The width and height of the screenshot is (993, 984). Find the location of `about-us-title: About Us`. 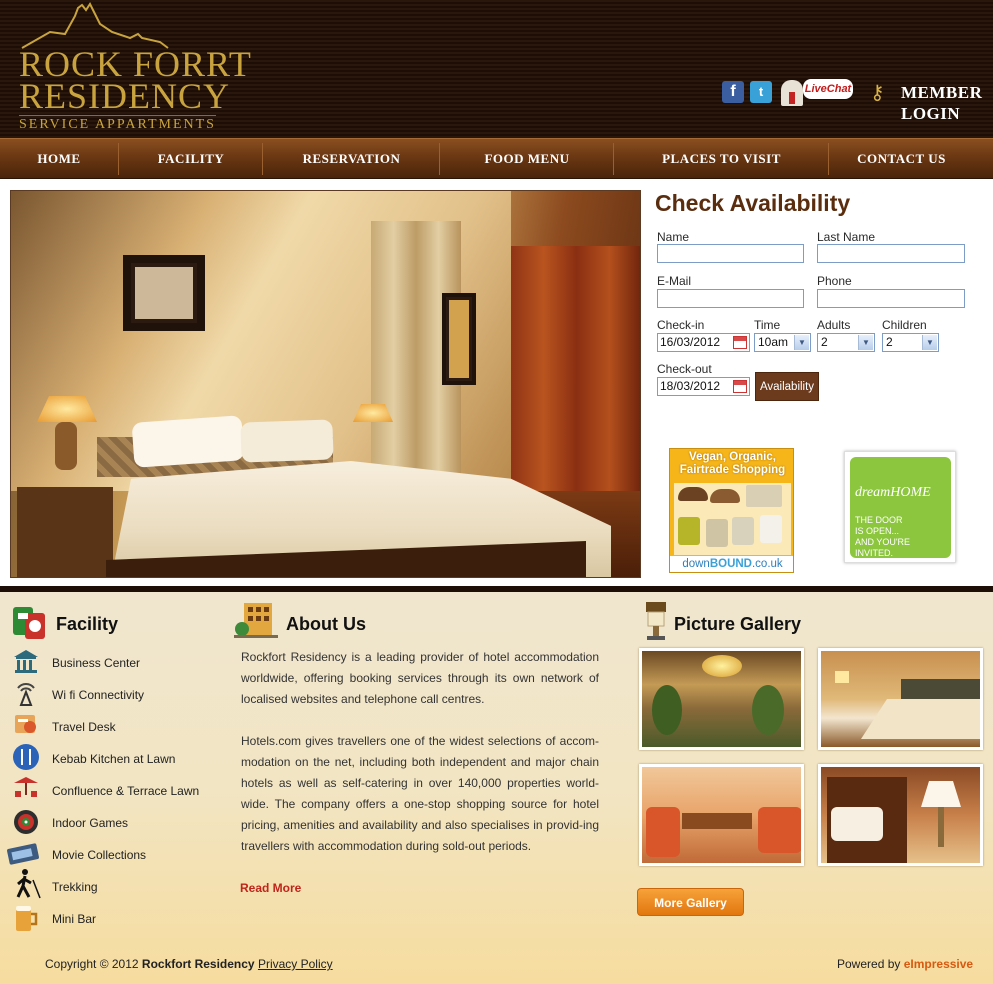

about-us-title: About Us is located at coordinates (326, 624).